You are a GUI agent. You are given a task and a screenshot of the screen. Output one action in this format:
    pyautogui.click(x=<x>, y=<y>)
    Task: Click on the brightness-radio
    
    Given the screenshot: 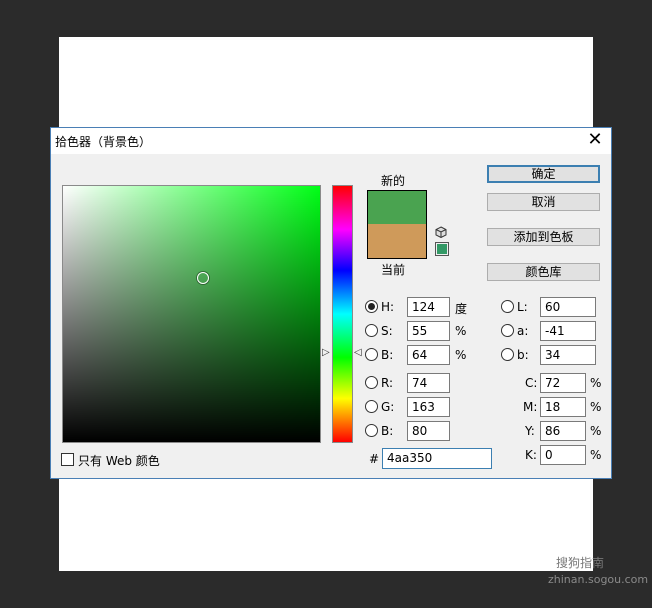 What is the action you would take?
    pyautogui.click(x=371, y=354)
    